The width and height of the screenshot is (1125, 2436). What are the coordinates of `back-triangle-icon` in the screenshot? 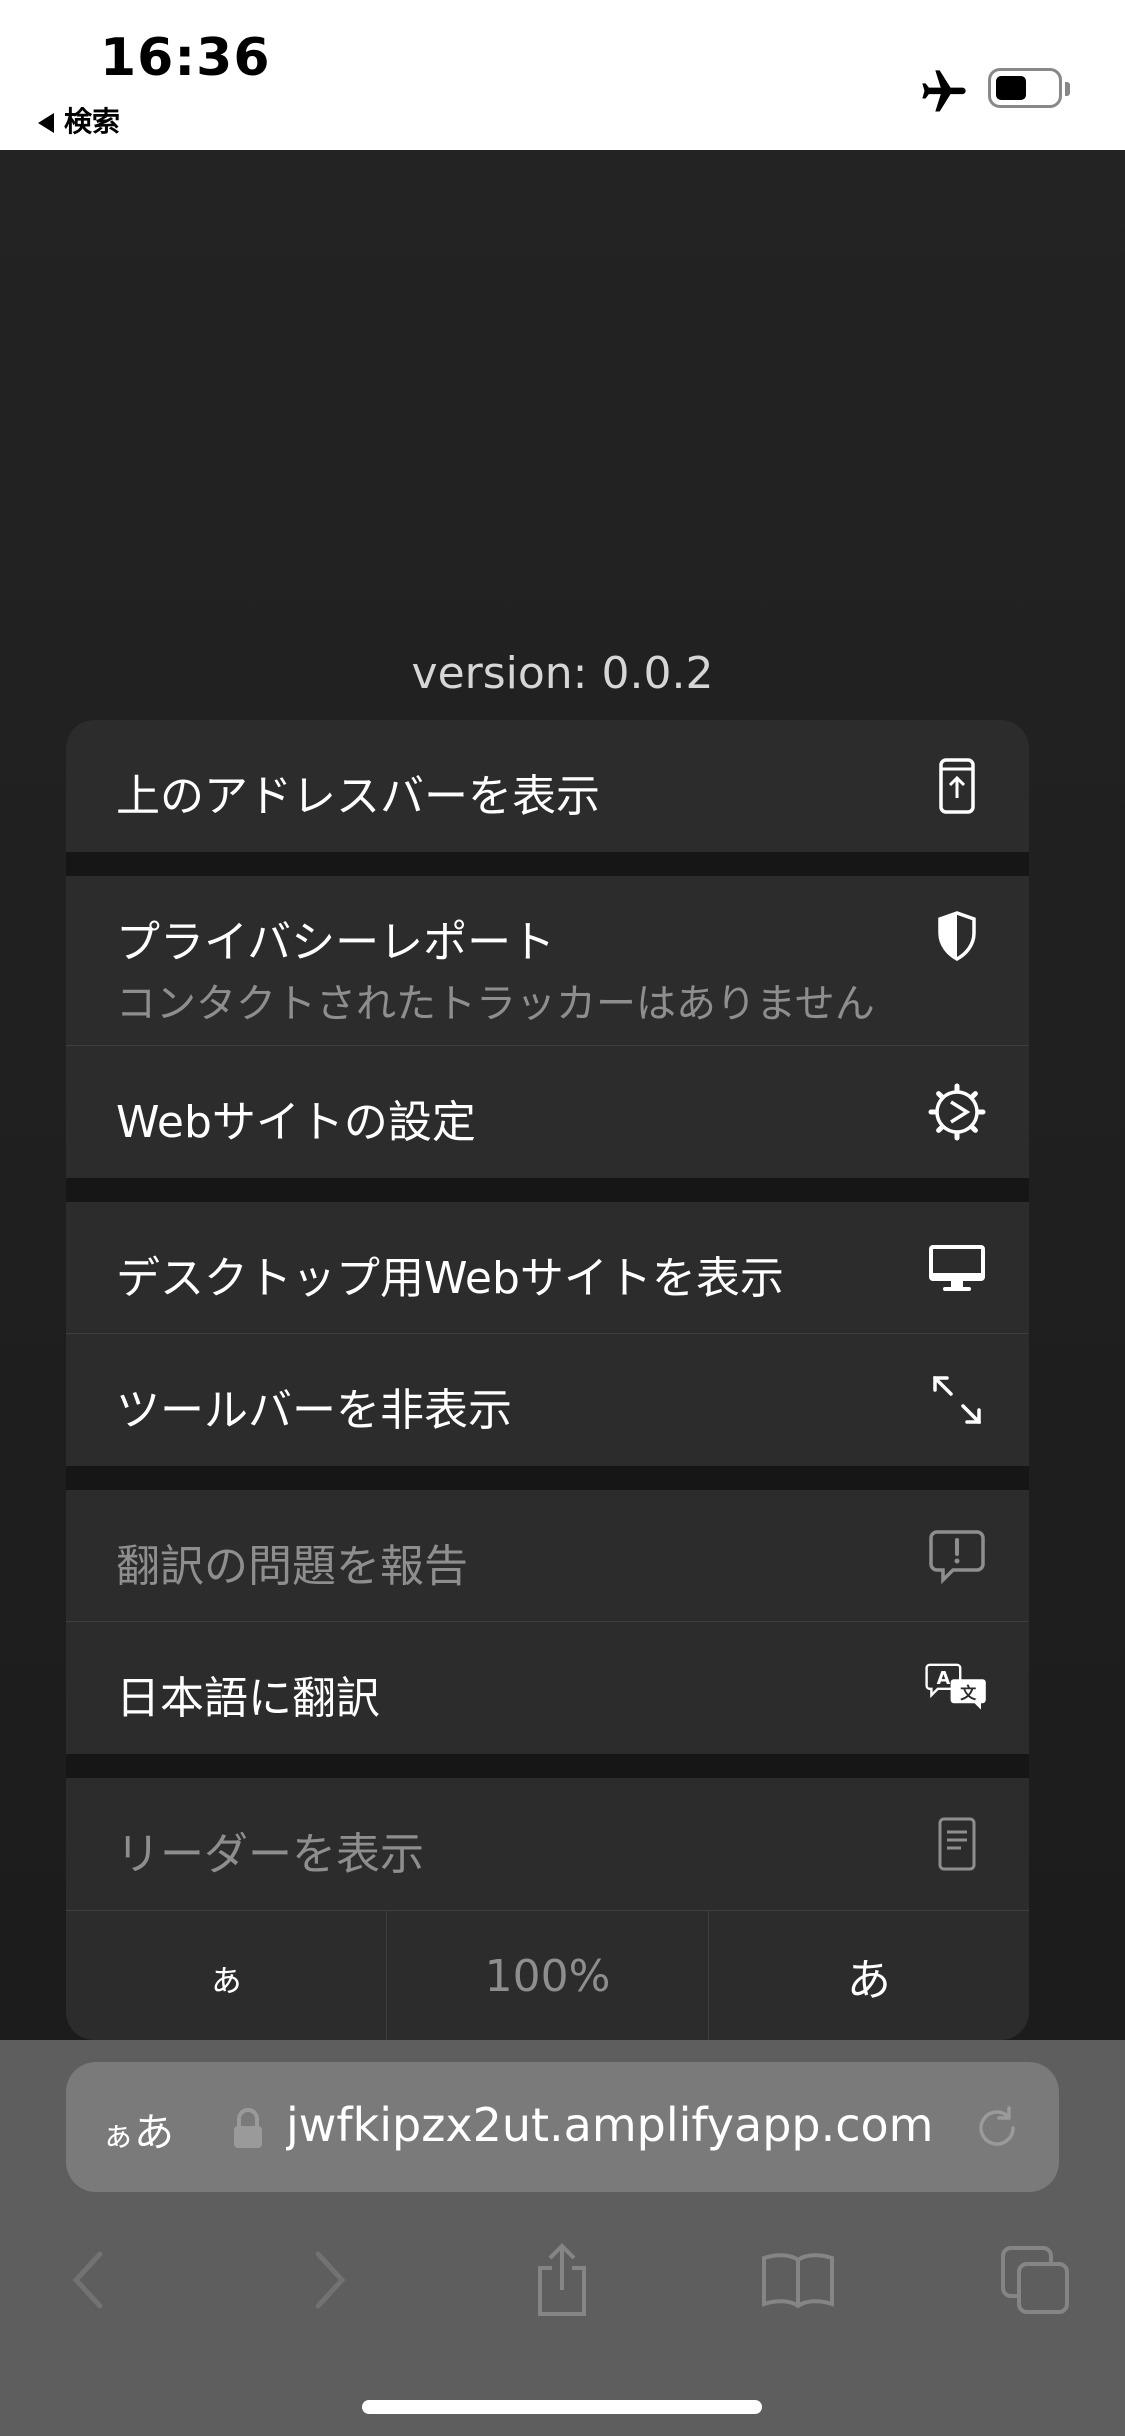 It's located at (46, 123).